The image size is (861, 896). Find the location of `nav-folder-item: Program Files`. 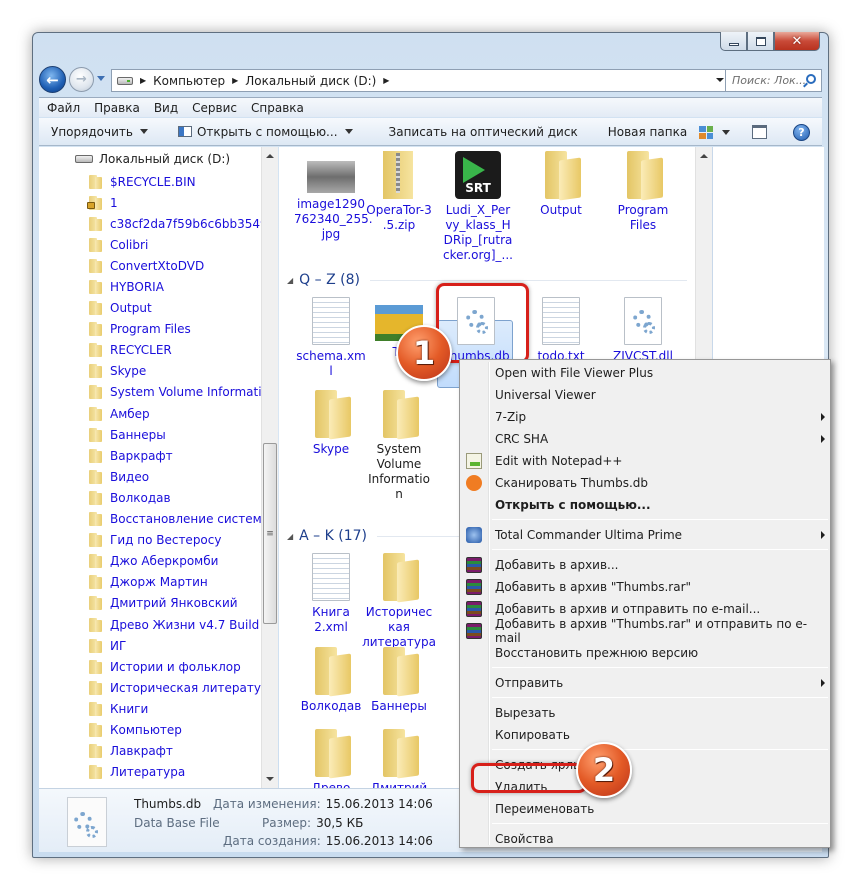

nav-folder-item: Program Files is located at coordinates (175, 329).